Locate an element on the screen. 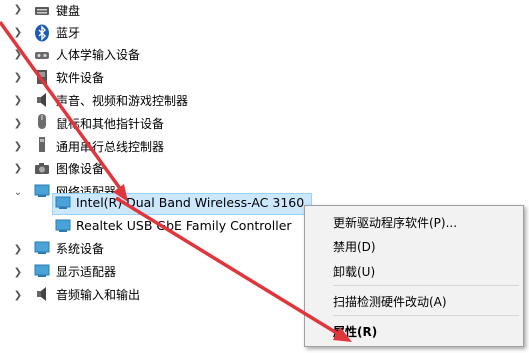 The width and height of the screenshot is (529, 353). usb-icon is located at coordinates (42, 144).